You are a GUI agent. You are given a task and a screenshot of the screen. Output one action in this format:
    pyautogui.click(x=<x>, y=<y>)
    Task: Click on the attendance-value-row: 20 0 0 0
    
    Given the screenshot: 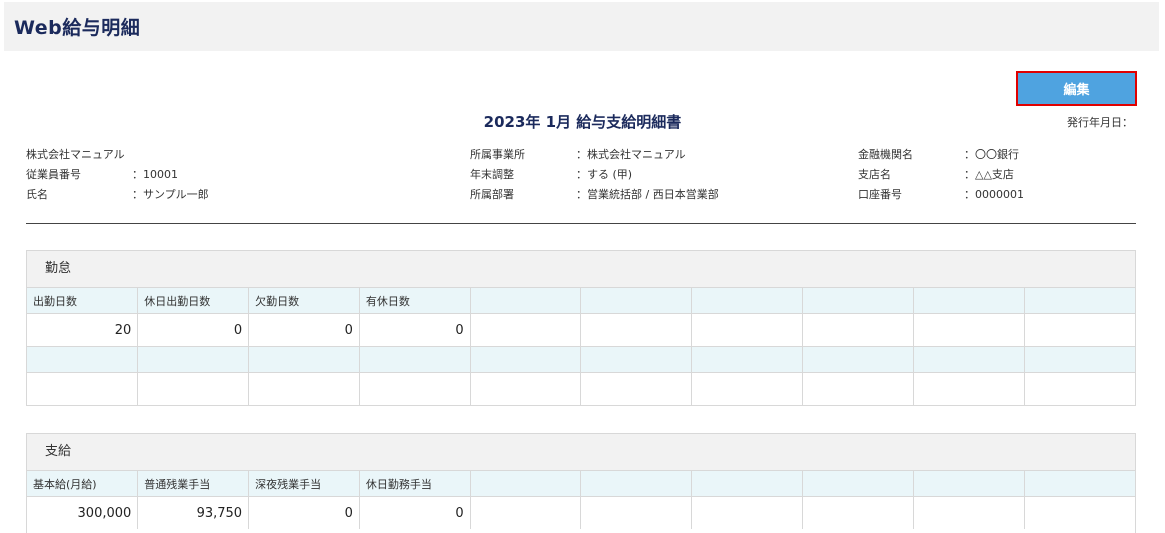 What is the action you would take?
    pyautogui.click(x=581, y=330)
    